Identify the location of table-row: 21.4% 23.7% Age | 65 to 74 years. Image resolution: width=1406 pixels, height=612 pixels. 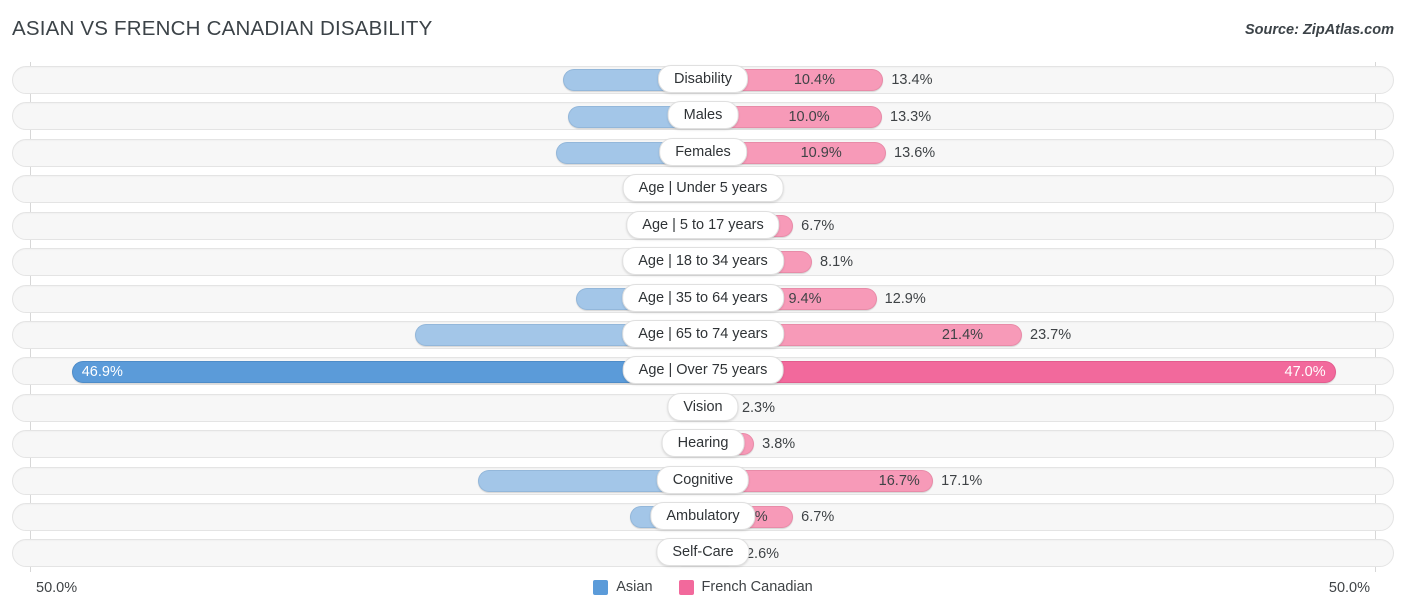
(703, 335).